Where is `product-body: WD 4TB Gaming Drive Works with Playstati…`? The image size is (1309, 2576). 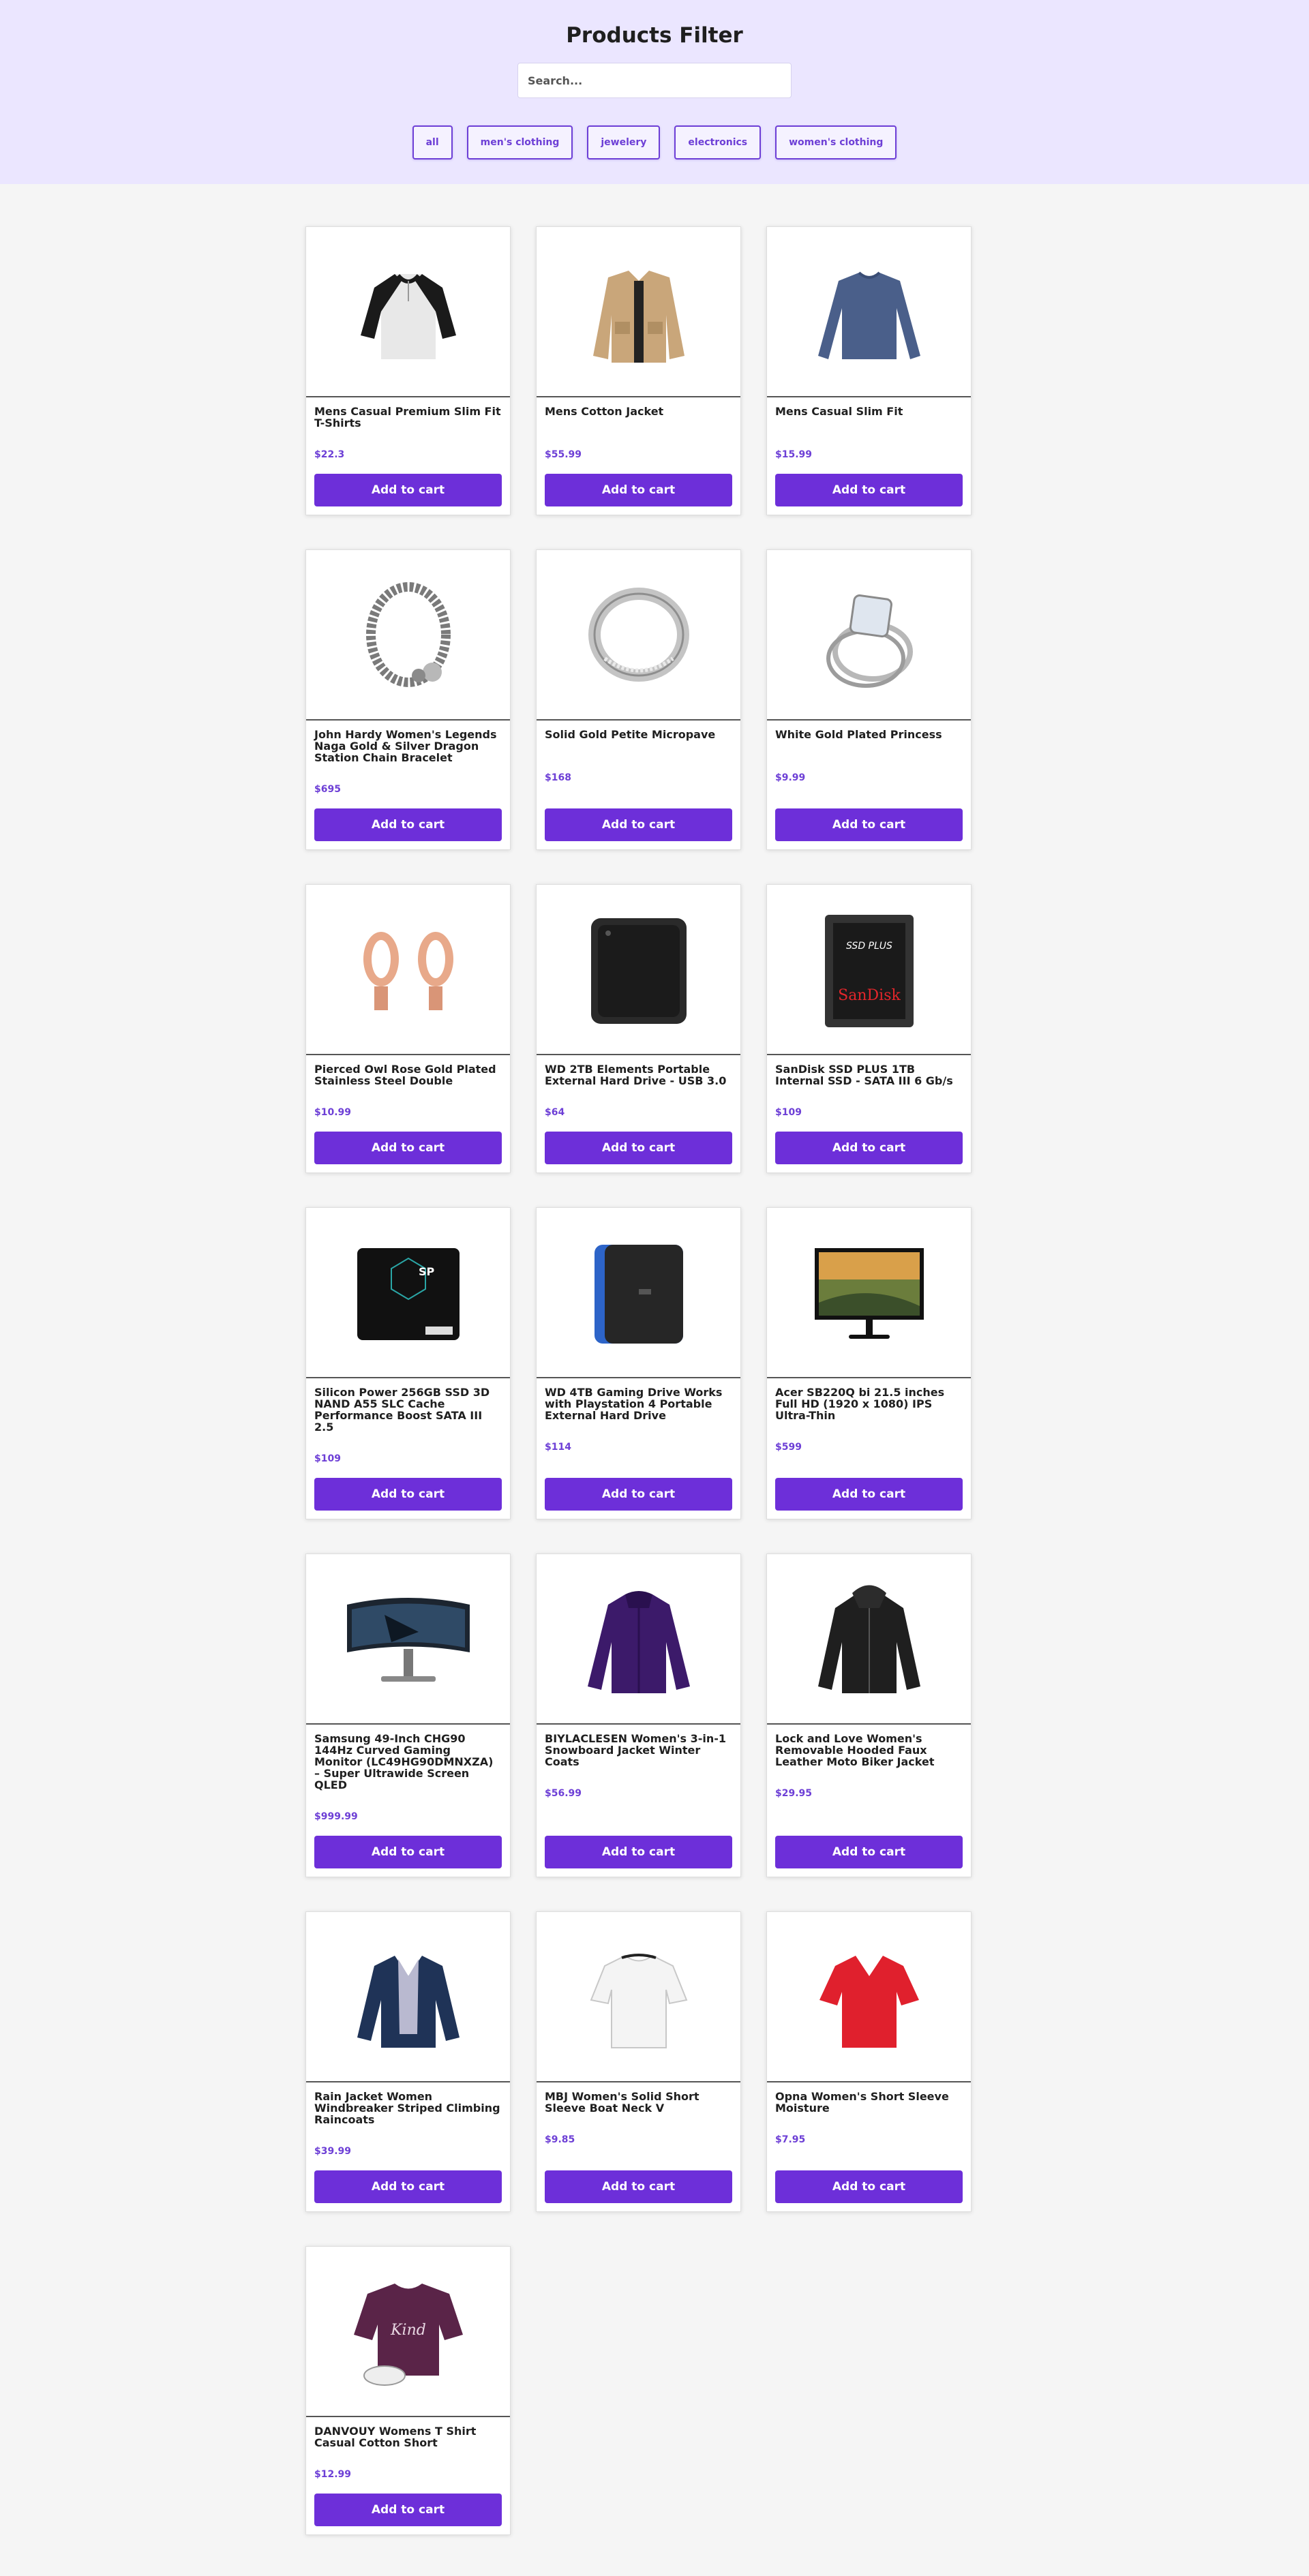
product-body: WD 4TB Gaming Drive Works with Playstati… is located at coordinates (638, 1444).